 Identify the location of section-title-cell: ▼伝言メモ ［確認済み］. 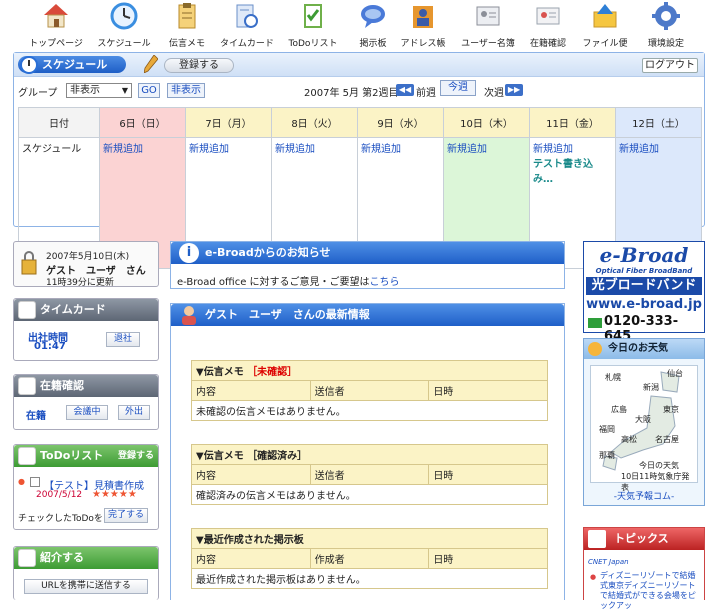
(369, 454).